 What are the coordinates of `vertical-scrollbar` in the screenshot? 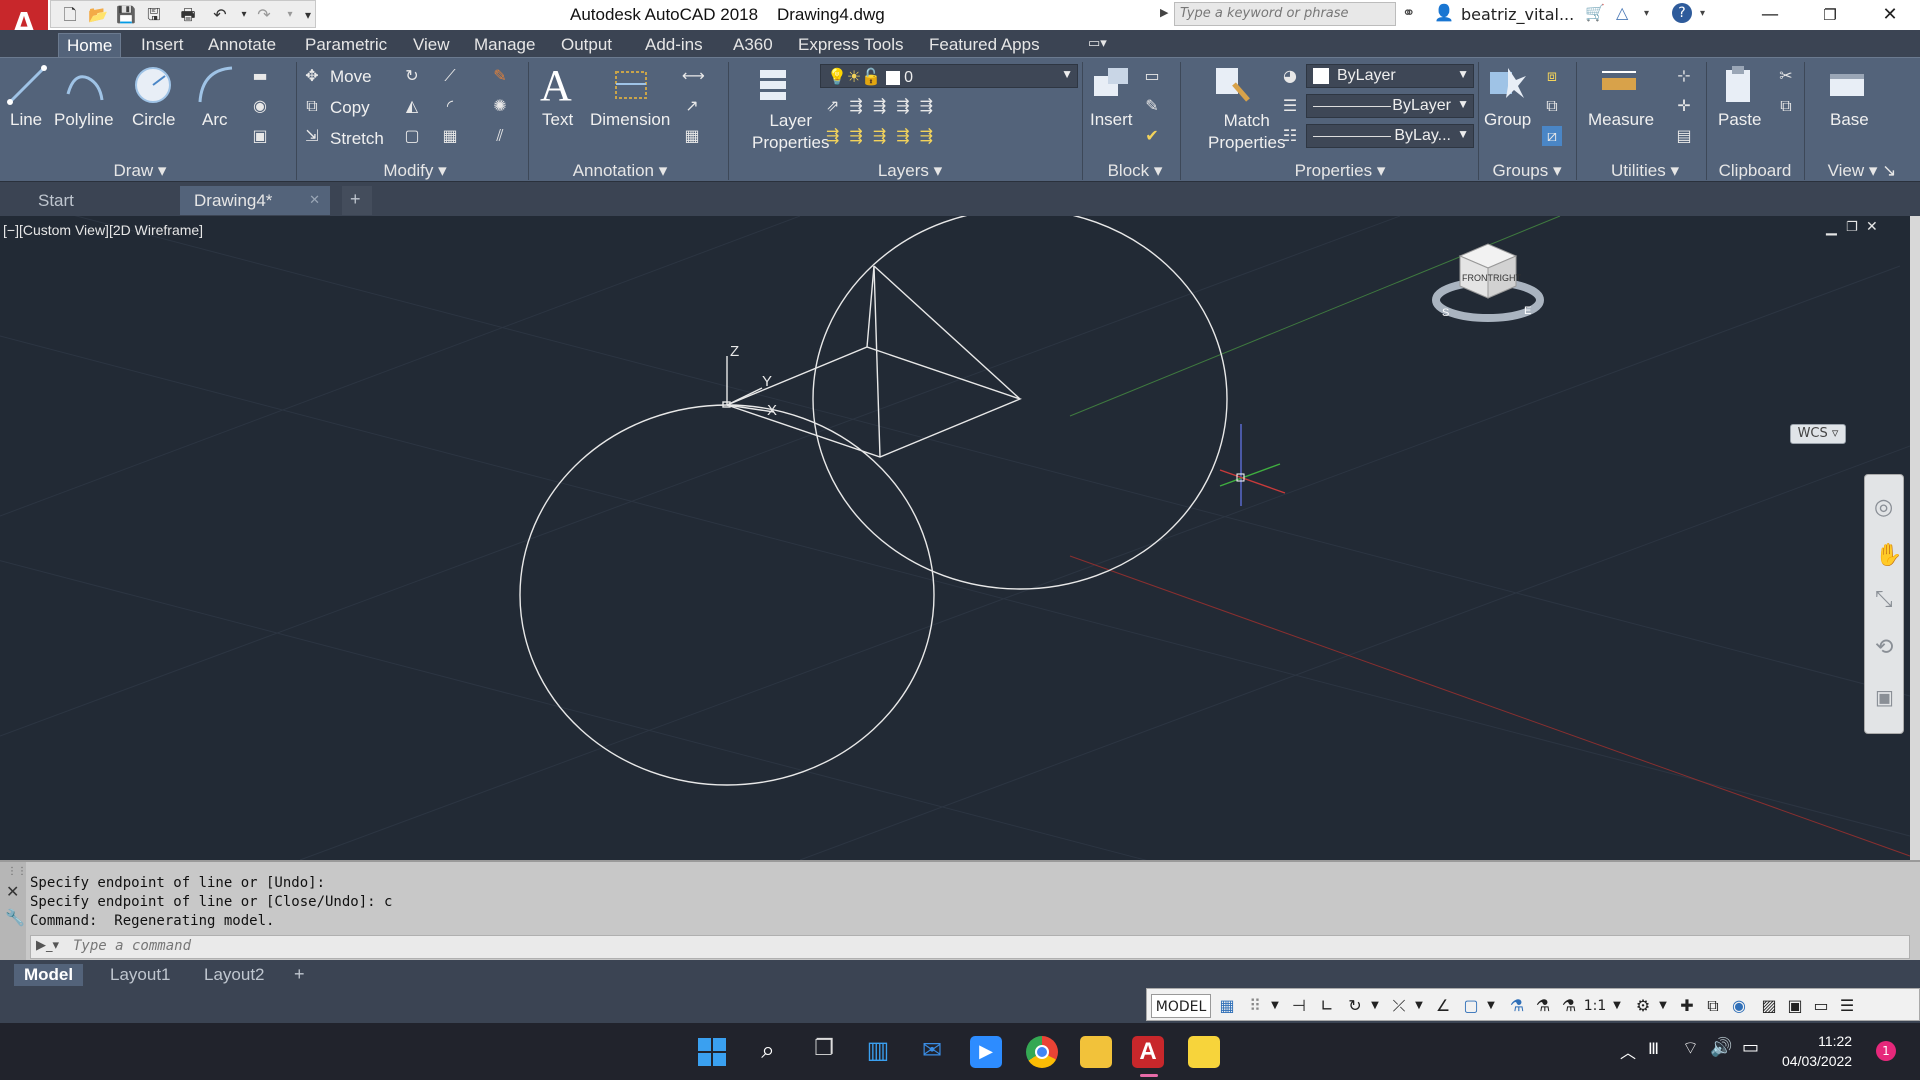 It's located at (1915, 538).